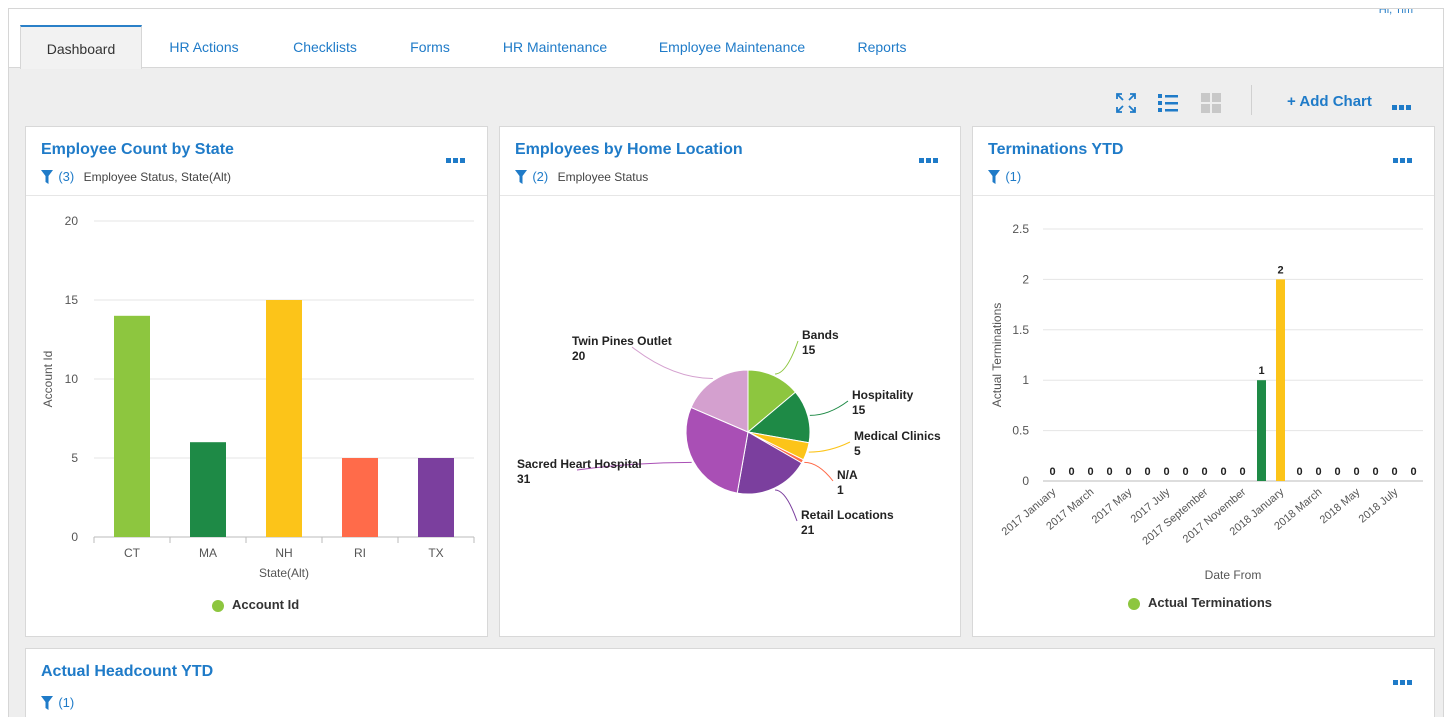  I want to click on tab-forms: Forms, so click(430, 47).